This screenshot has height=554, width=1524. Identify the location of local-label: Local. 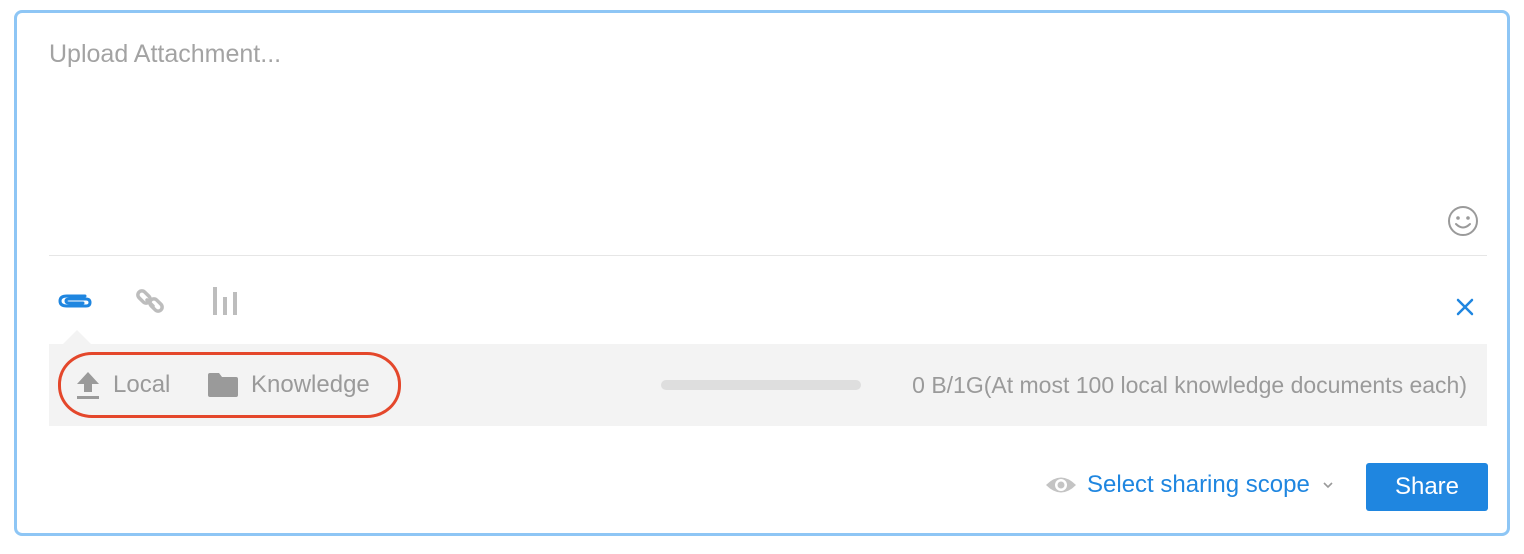
(142, 384).